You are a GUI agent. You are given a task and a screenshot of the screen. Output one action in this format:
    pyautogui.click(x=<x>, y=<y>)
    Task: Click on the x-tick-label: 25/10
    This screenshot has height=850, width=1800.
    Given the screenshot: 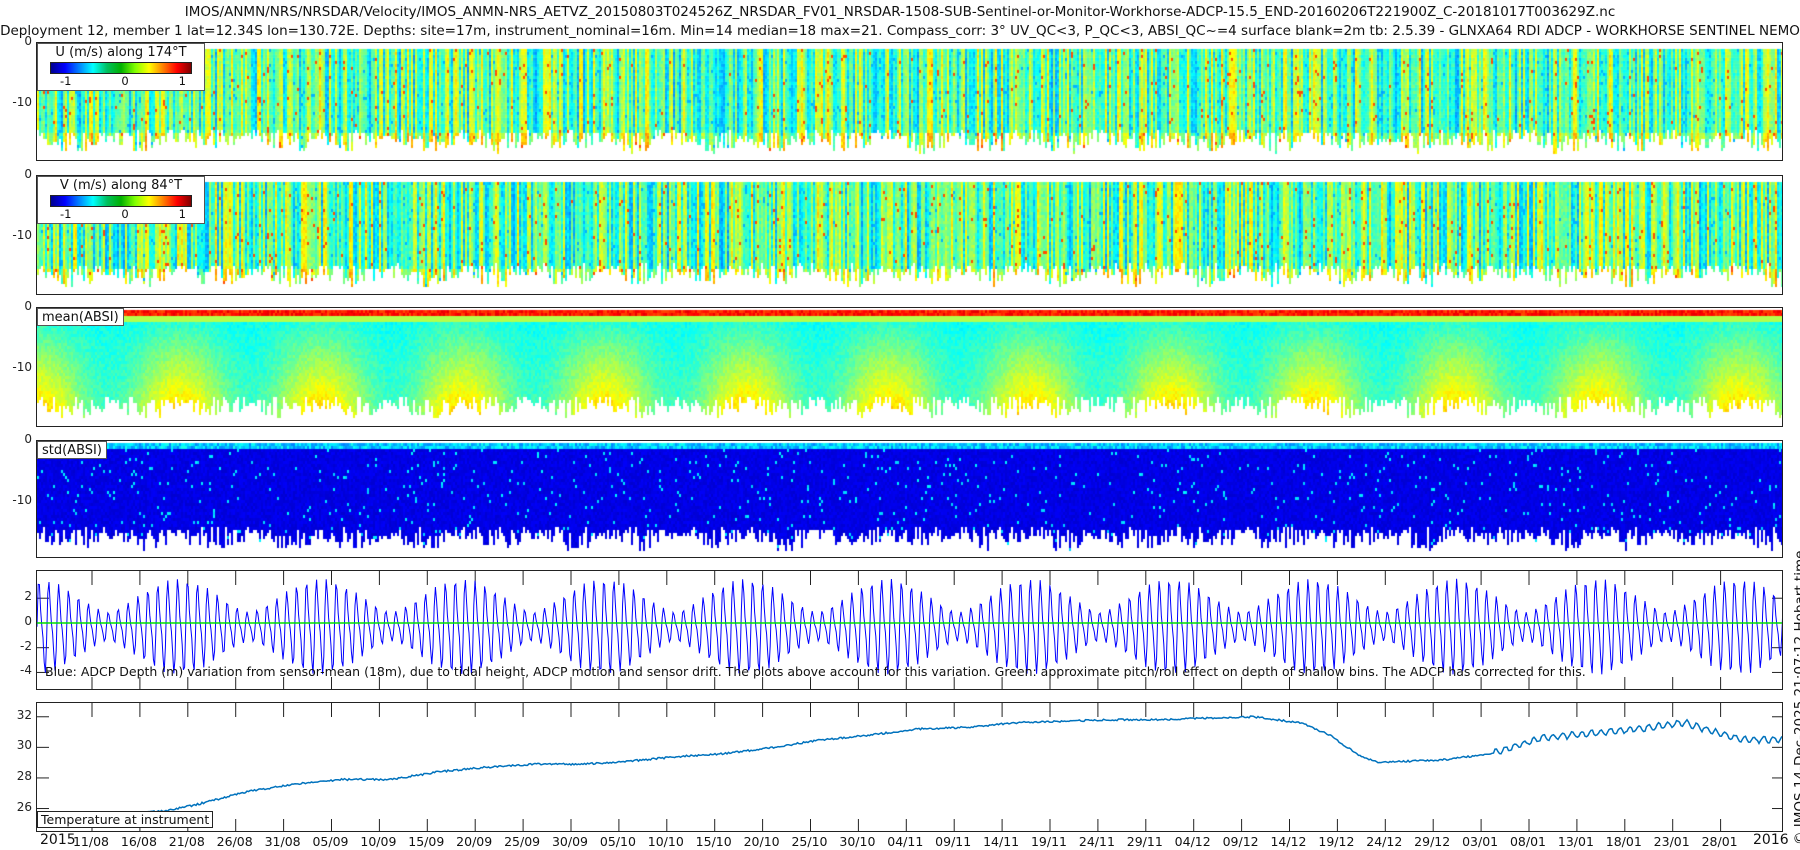 What is the action you would take?
    pyautogui.click(x=809, y=841)
    